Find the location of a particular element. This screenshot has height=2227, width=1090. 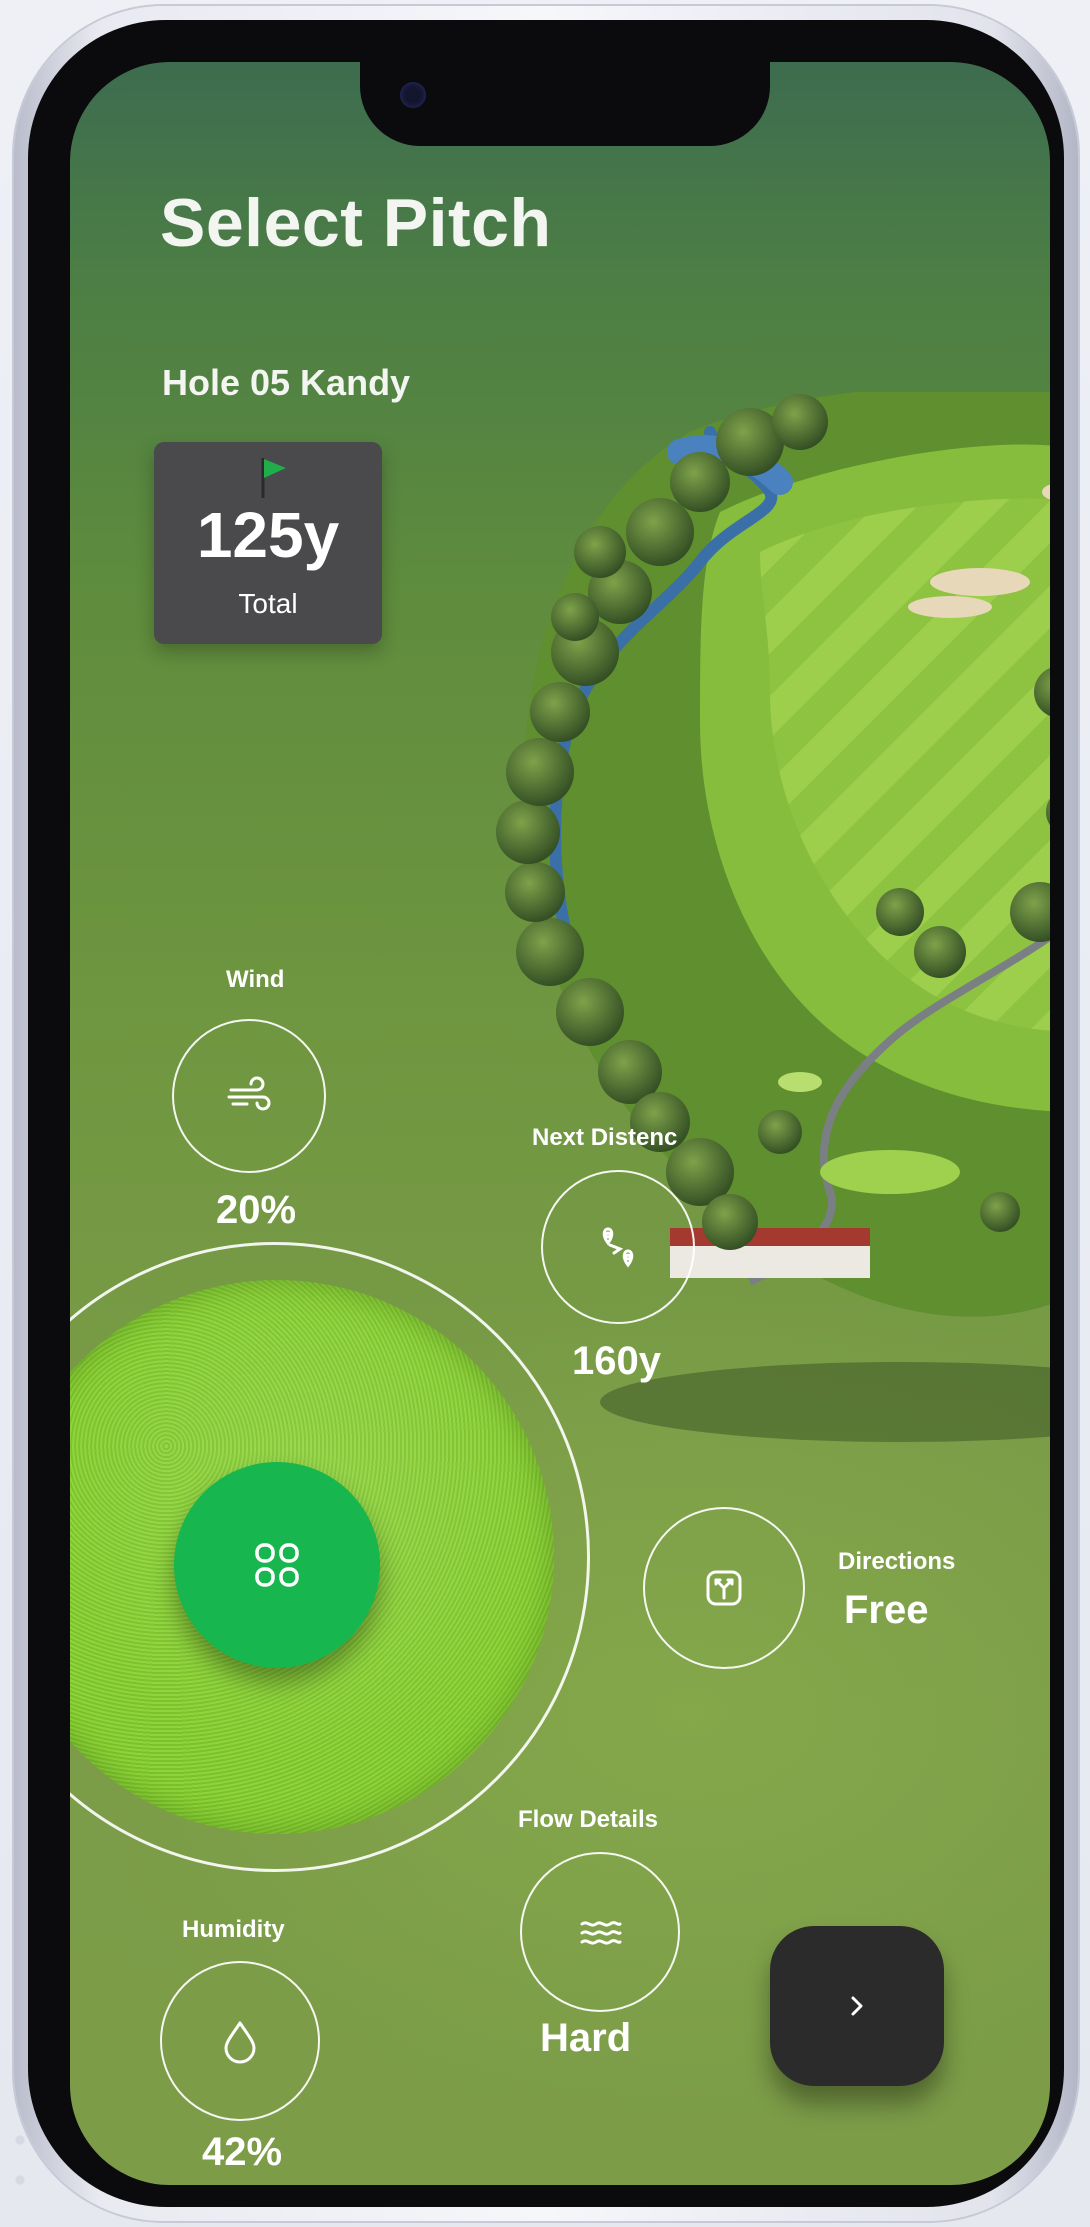

humidity-label: Humidity is located at coordinates (233, 1929).